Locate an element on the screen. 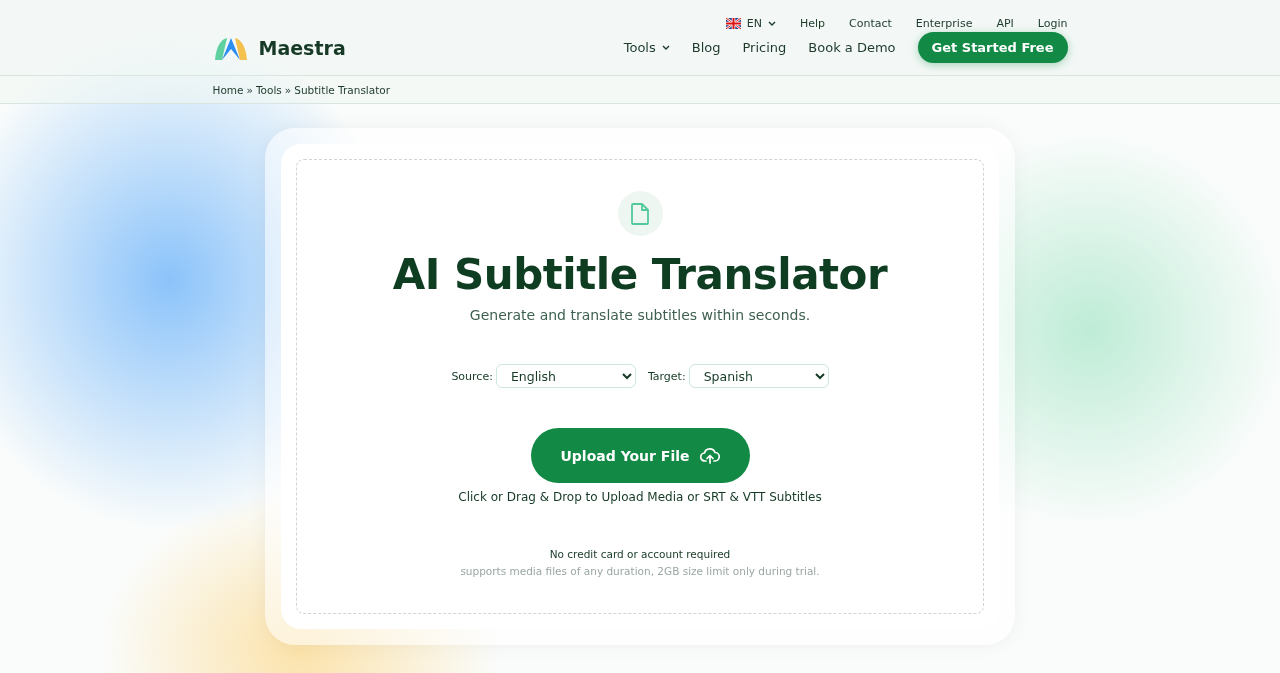 The image size is (1280, 673). nav-link: Blog is located at coordinates (706, 47).